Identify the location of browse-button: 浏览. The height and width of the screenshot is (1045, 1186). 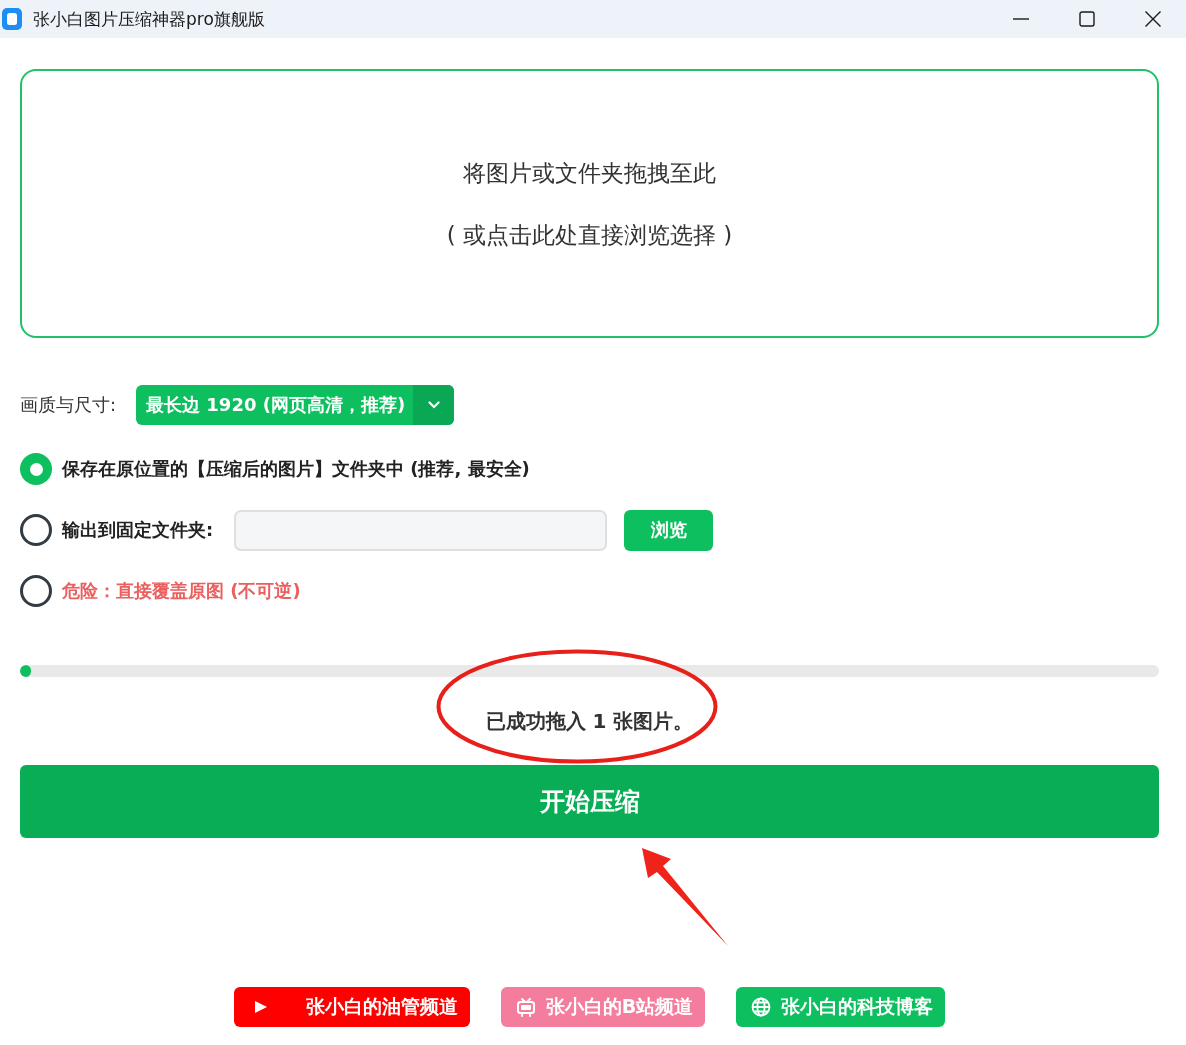
(669, 530).